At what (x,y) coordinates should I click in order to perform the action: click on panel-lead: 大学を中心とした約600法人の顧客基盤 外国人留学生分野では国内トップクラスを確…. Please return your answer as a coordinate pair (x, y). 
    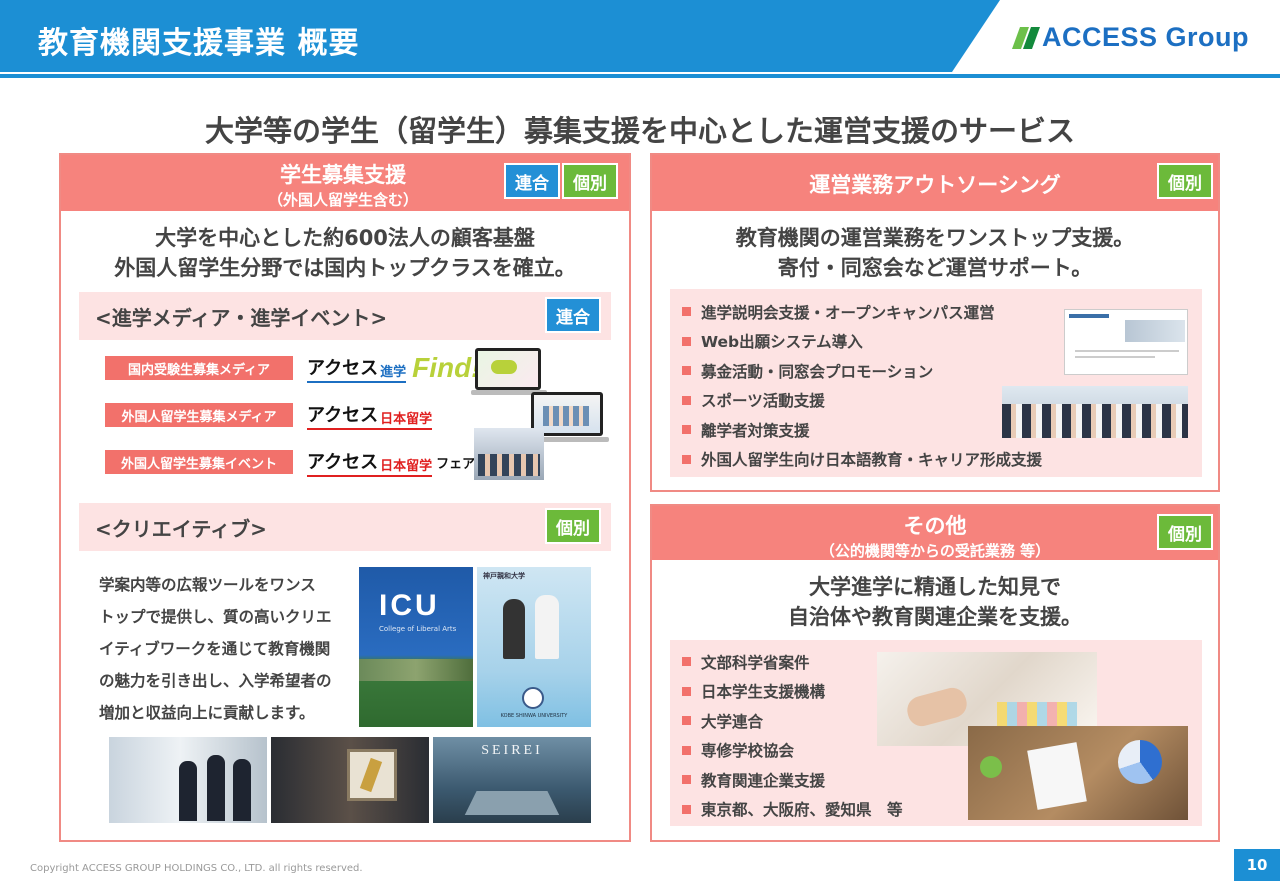
    Looking at the image, I should click on (345, 253).